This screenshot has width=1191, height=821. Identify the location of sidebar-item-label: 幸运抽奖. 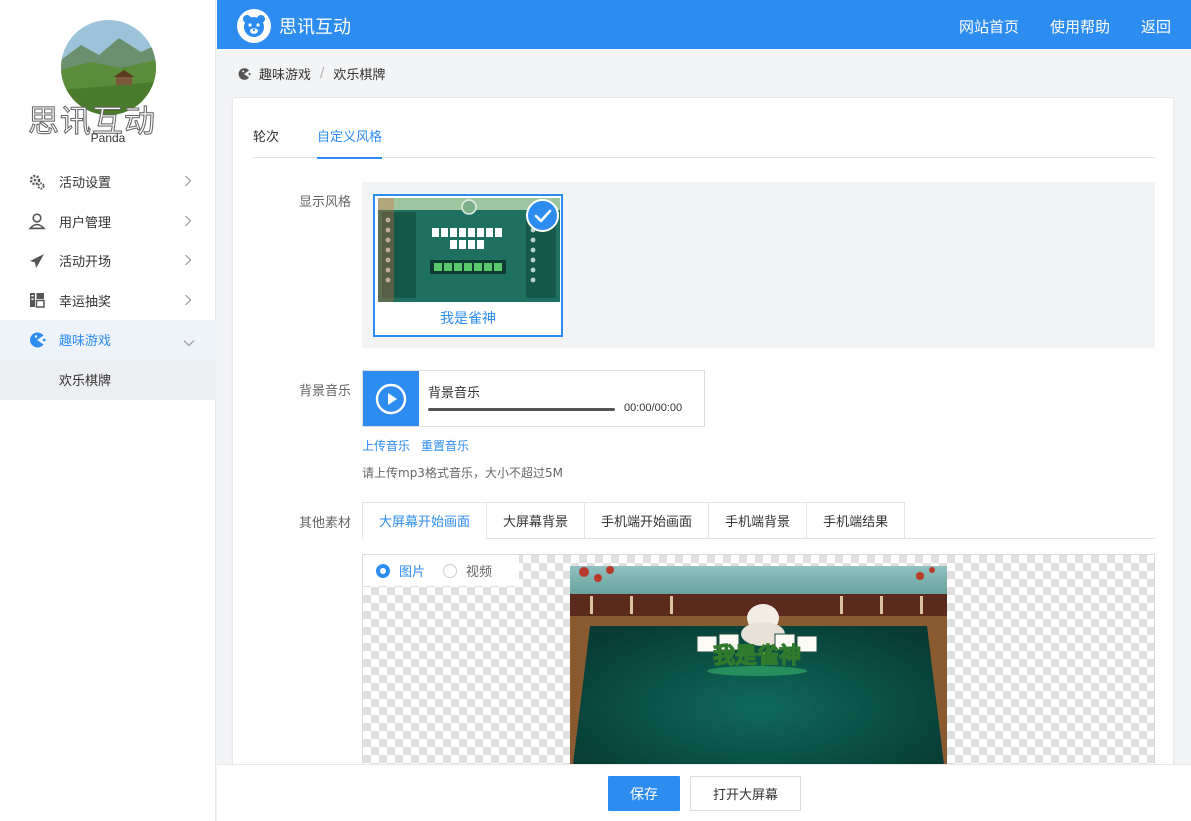
(85, 302).